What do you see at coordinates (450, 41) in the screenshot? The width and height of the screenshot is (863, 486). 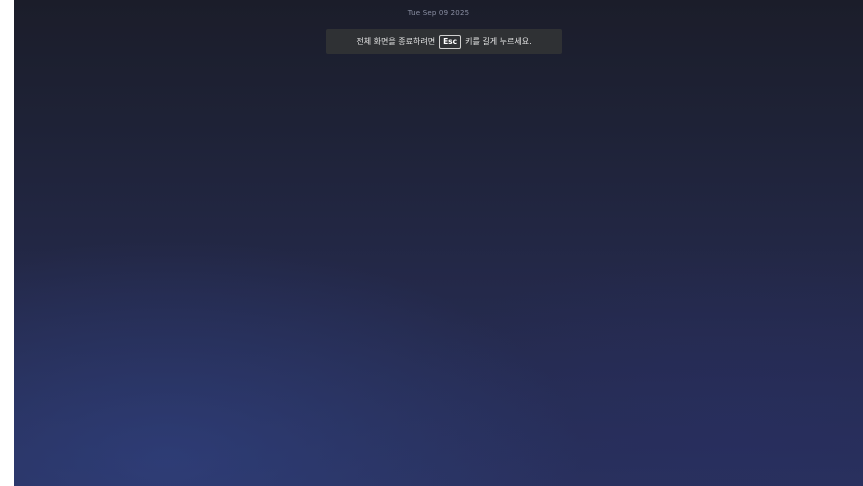 I see `esc-key-hint: Esc` at bounding box center [450, 41].